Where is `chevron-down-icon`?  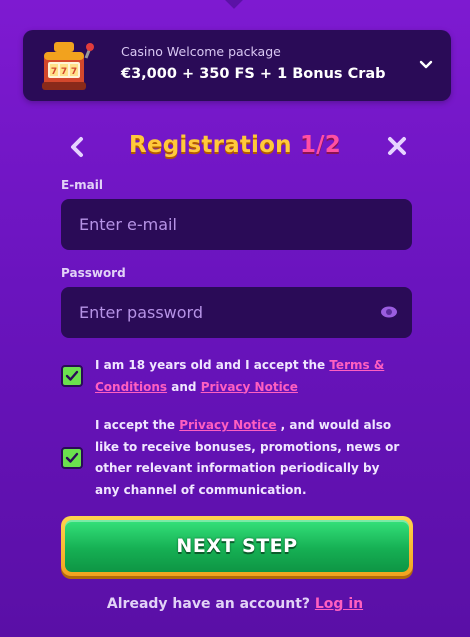
chevron-down-icon is located at coordinates (426, 65).